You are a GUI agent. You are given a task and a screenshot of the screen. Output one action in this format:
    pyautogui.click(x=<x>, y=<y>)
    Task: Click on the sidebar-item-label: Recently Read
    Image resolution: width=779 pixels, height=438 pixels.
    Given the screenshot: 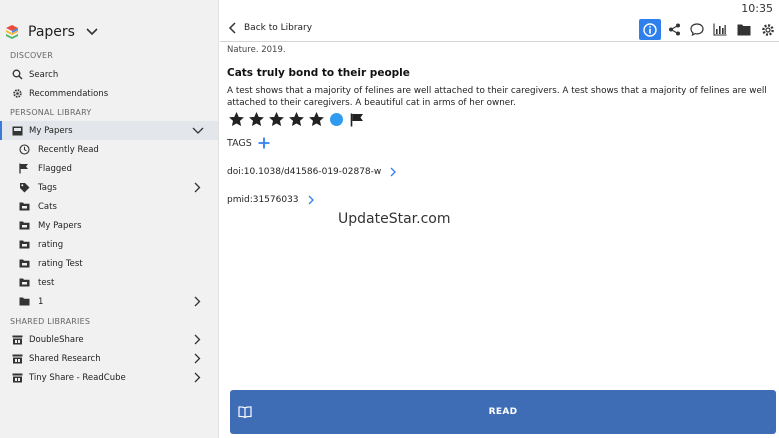 What is the action you would take?
    pyautogui.click(x=68, y=149)
    